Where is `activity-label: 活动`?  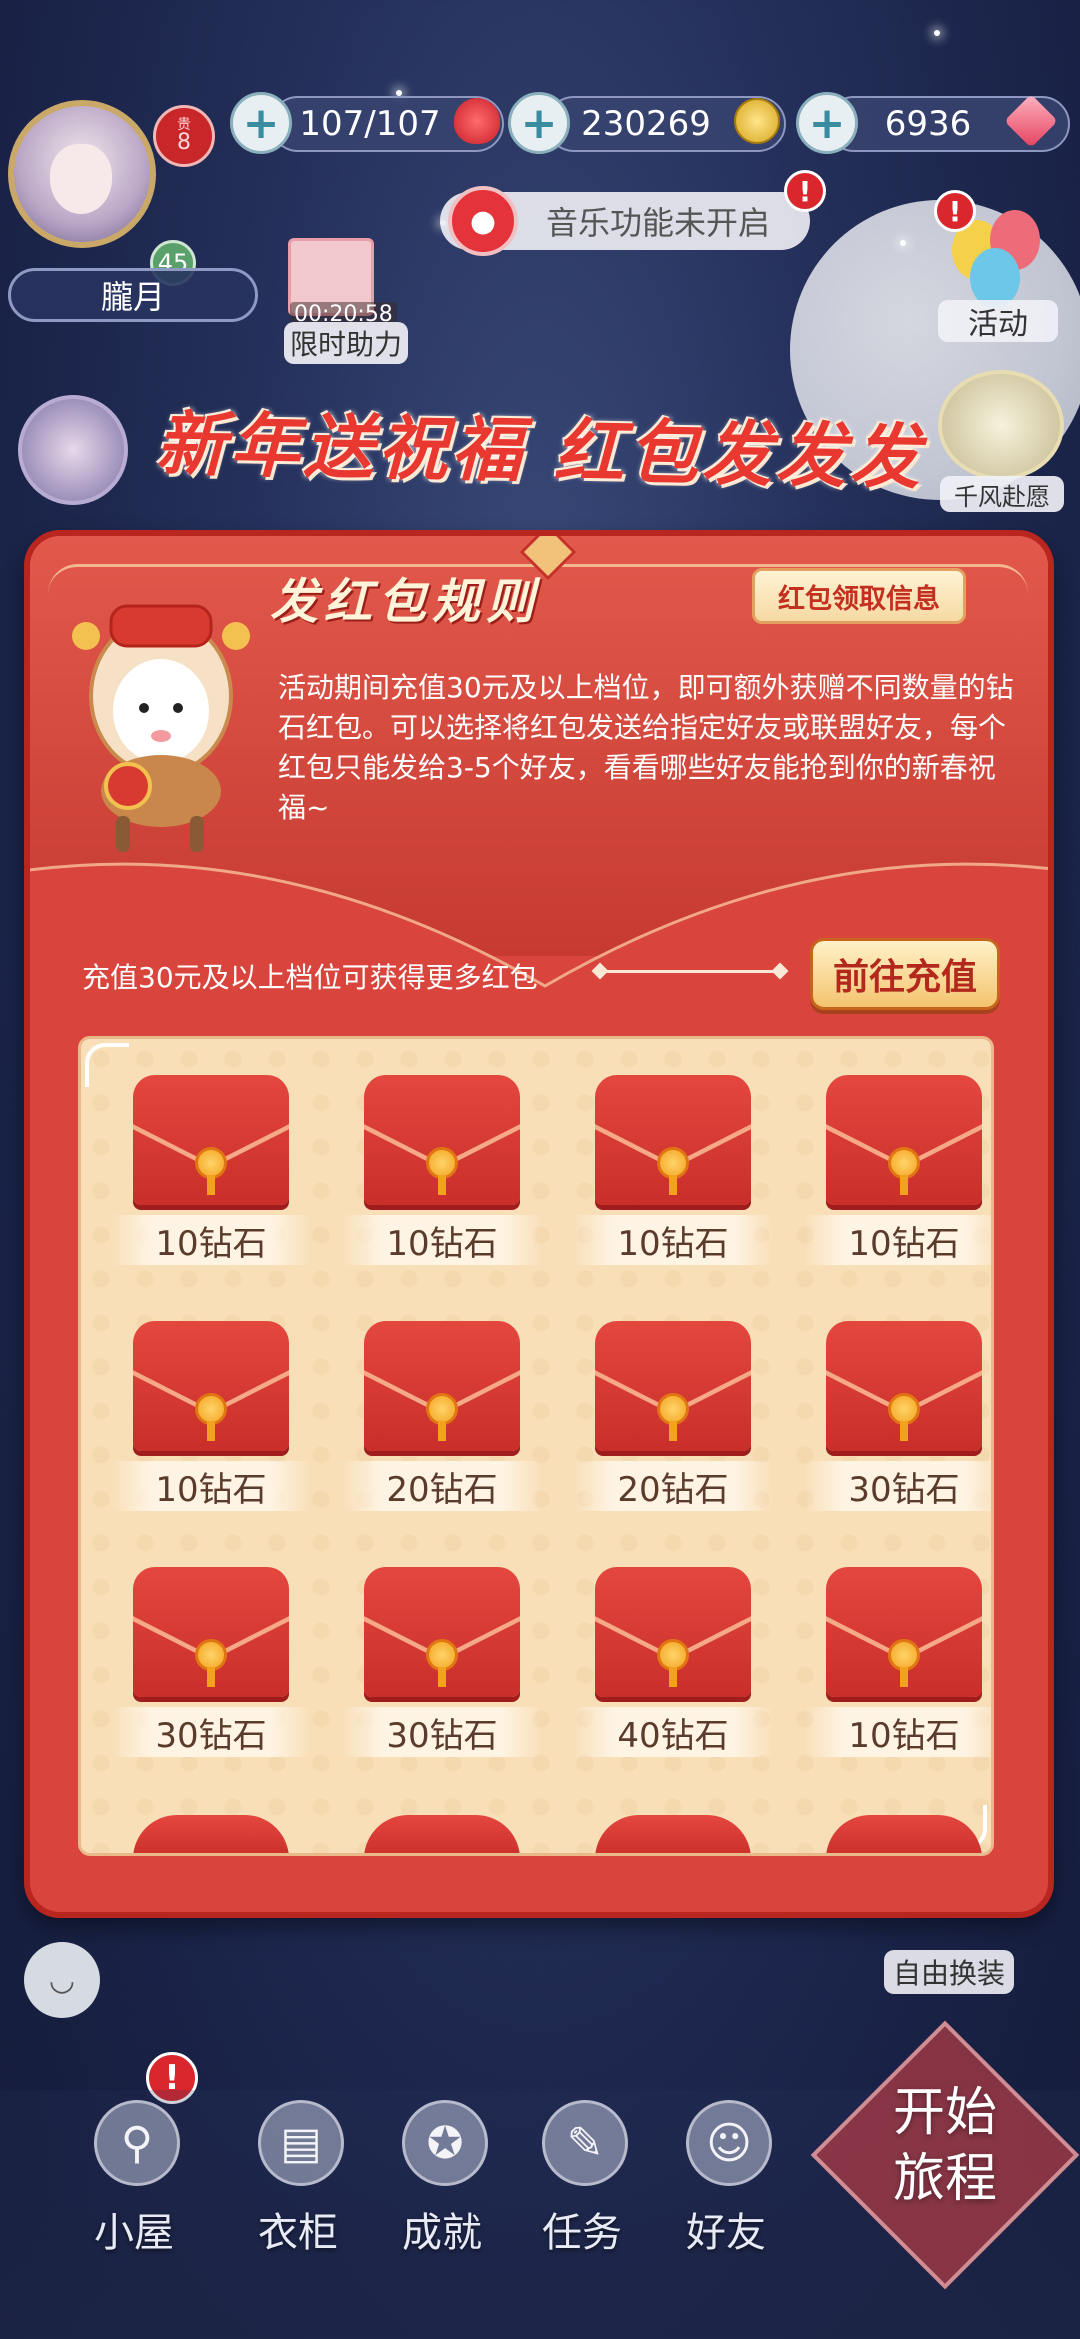 activity-label: 活动 is located at coordinates (998, 321).